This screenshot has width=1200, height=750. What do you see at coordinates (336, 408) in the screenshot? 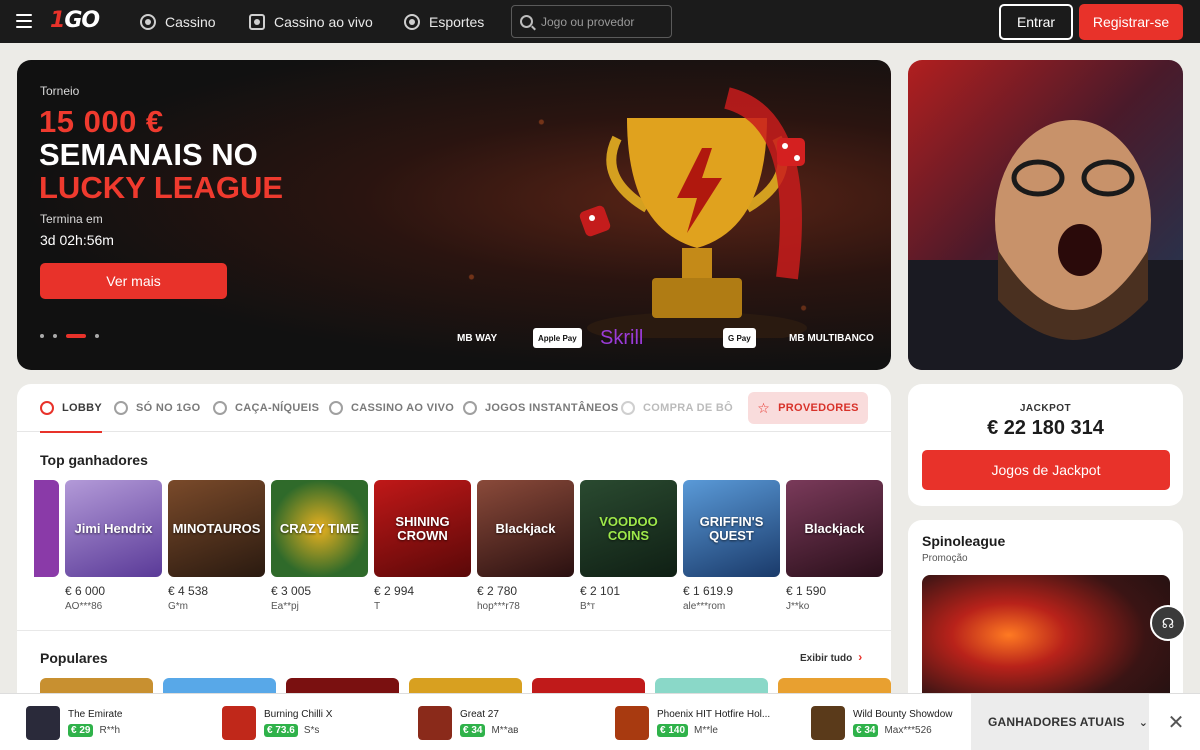
I see `live-casino-icon` at bounding box center [336, 408].